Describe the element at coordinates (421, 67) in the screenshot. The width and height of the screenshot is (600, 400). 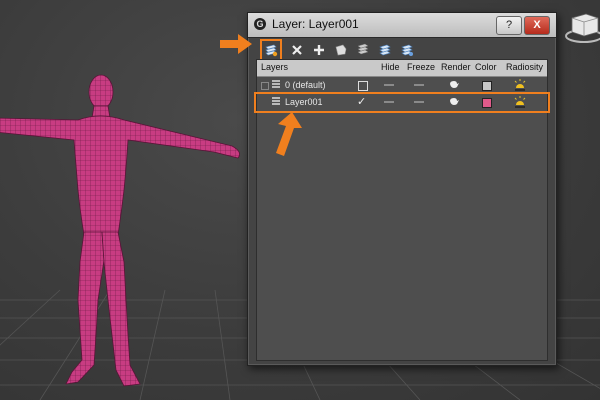
I see `header-freeze: Freeze` at that location.